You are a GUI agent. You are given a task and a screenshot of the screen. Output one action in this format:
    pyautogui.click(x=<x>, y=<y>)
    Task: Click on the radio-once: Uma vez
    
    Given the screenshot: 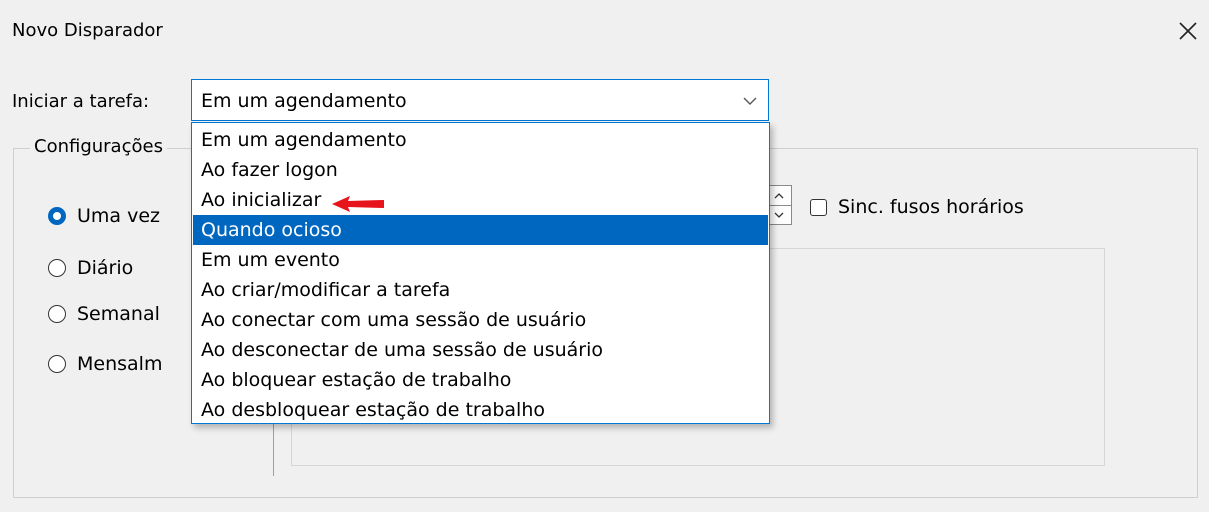 What is the action you would take?
    pyautogui.click(x=104, y=216)
    